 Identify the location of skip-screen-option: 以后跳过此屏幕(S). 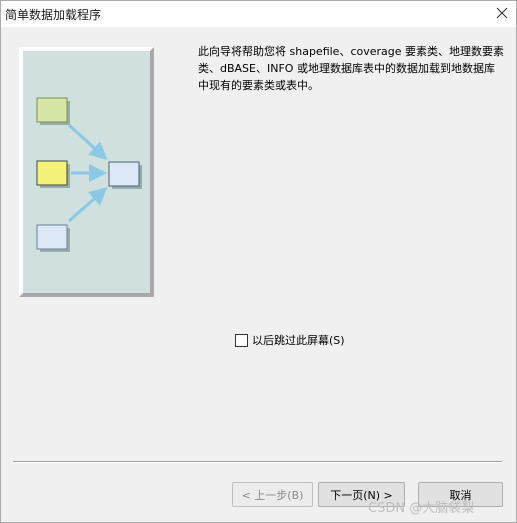
(290, 340).